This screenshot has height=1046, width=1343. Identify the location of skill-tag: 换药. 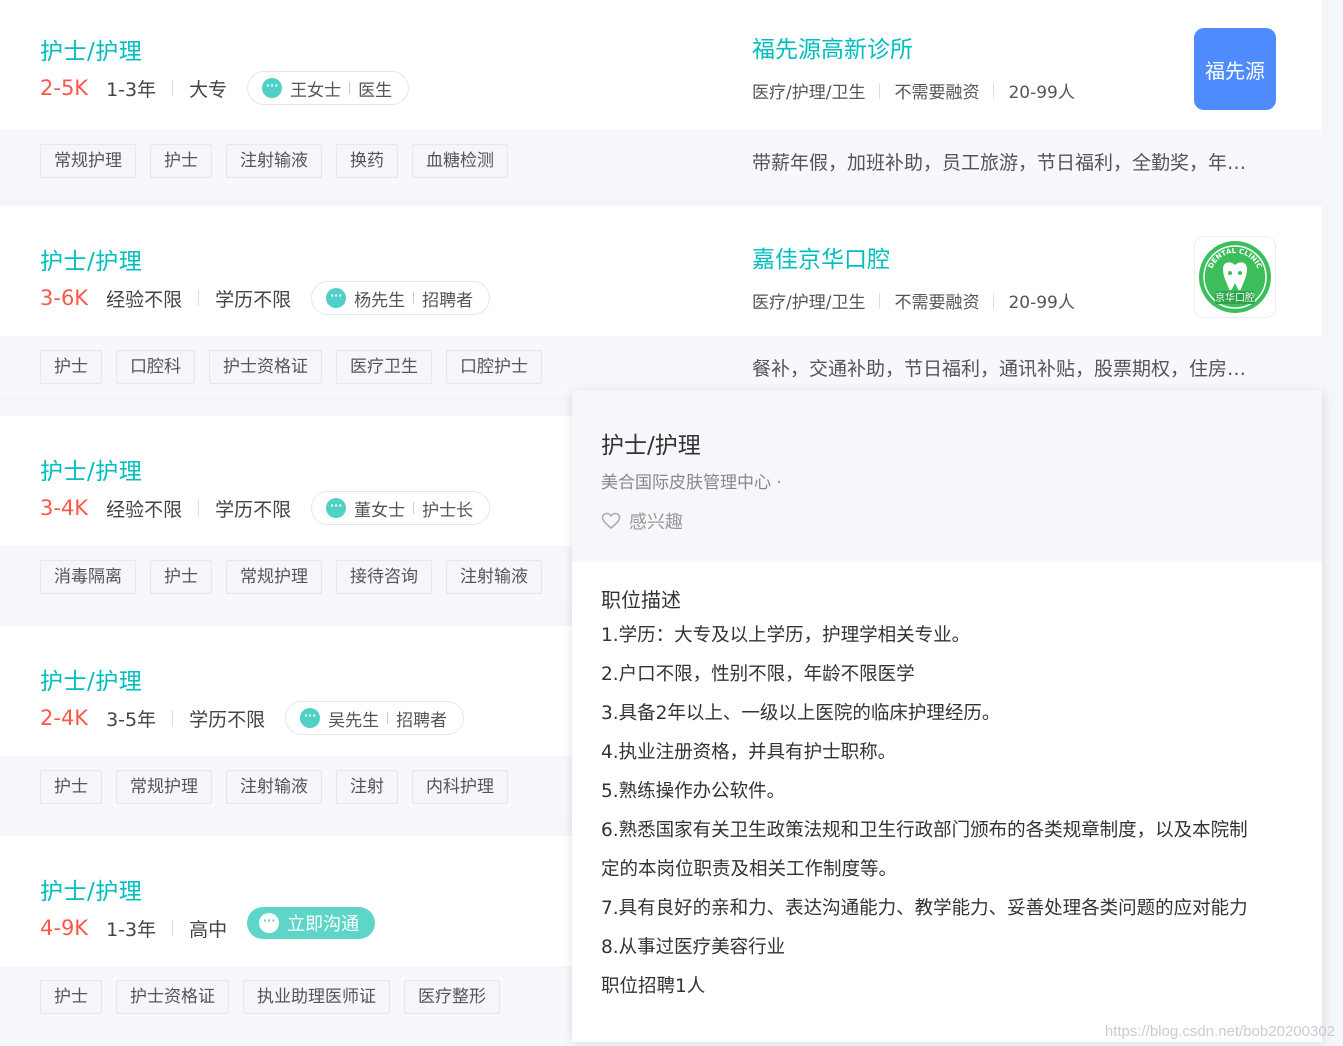
(367, 161).